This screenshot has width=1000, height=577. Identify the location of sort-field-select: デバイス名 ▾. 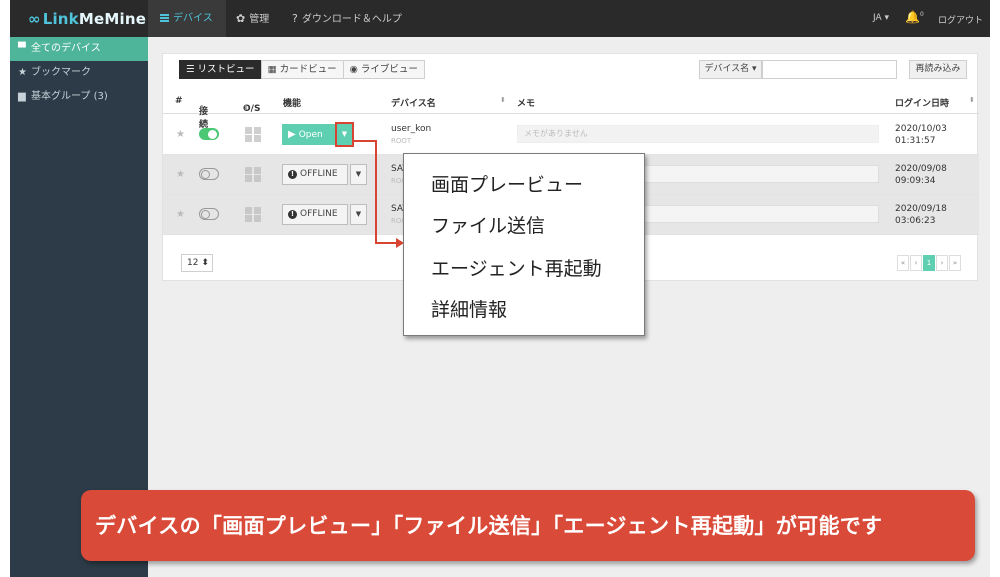
(730, 69).